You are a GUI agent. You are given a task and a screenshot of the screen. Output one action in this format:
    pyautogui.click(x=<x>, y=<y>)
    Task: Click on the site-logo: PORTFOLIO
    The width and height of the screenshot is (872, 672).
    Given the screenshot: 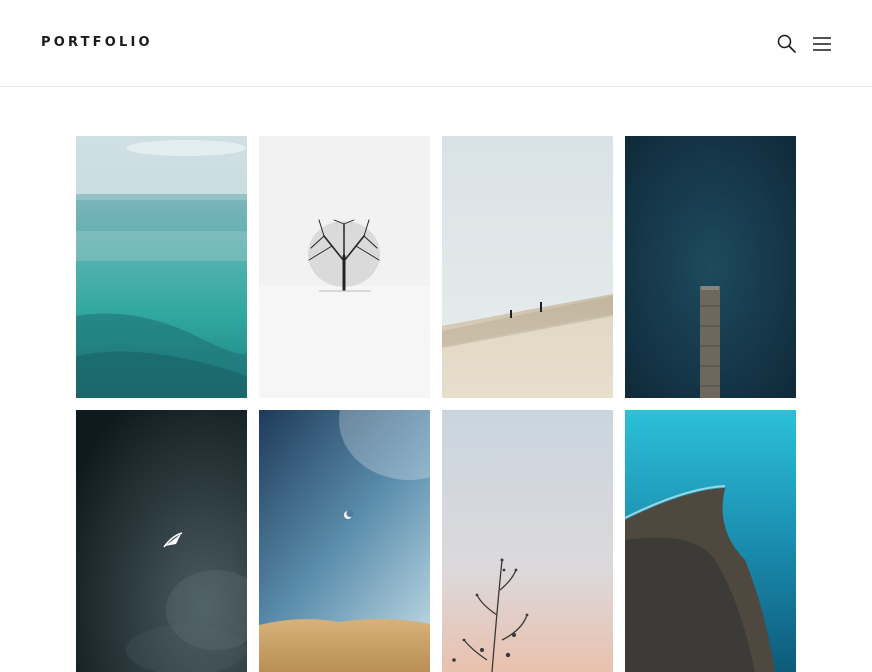 What is the action you would take?
    pyautogui.click(x=97, y=43)
    